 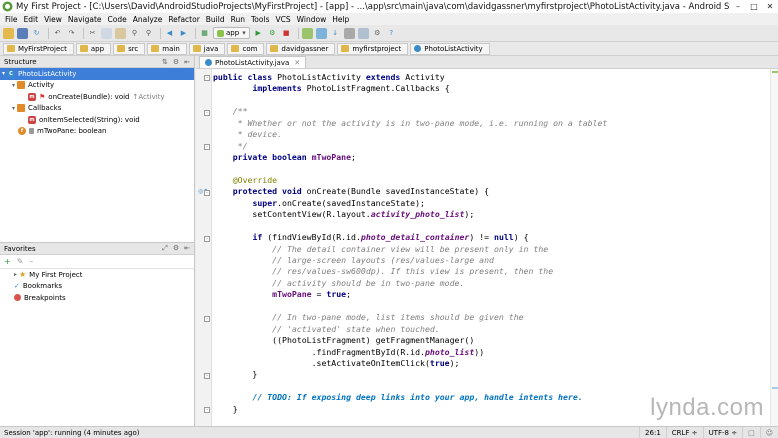 What do you see at coordinates (117, 19) in the screenshot?
I see `menu-code: Code` at bounding box center [117, 19].